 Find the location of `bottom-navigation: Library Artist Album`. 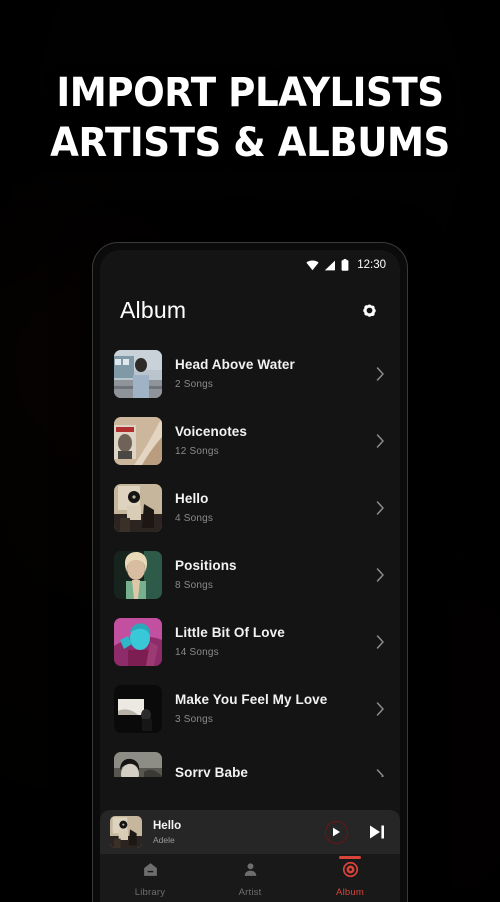

bottom-navigation: Library Artist Album is located at coordinates (250, 878).